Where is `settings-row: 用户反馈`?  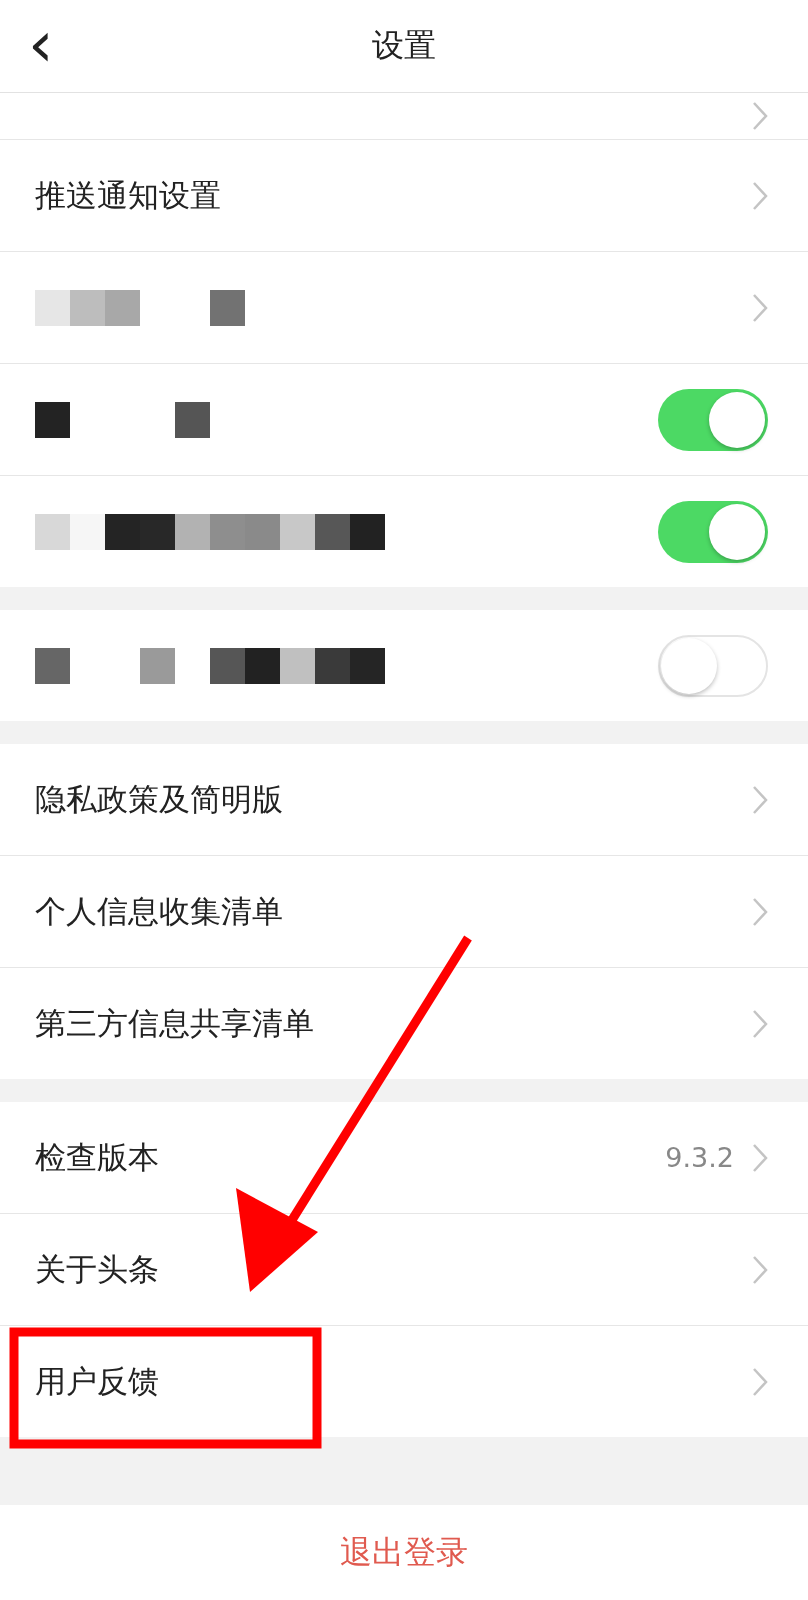
settings-row: 用户反馈 is located at coordinates (404, 1381).